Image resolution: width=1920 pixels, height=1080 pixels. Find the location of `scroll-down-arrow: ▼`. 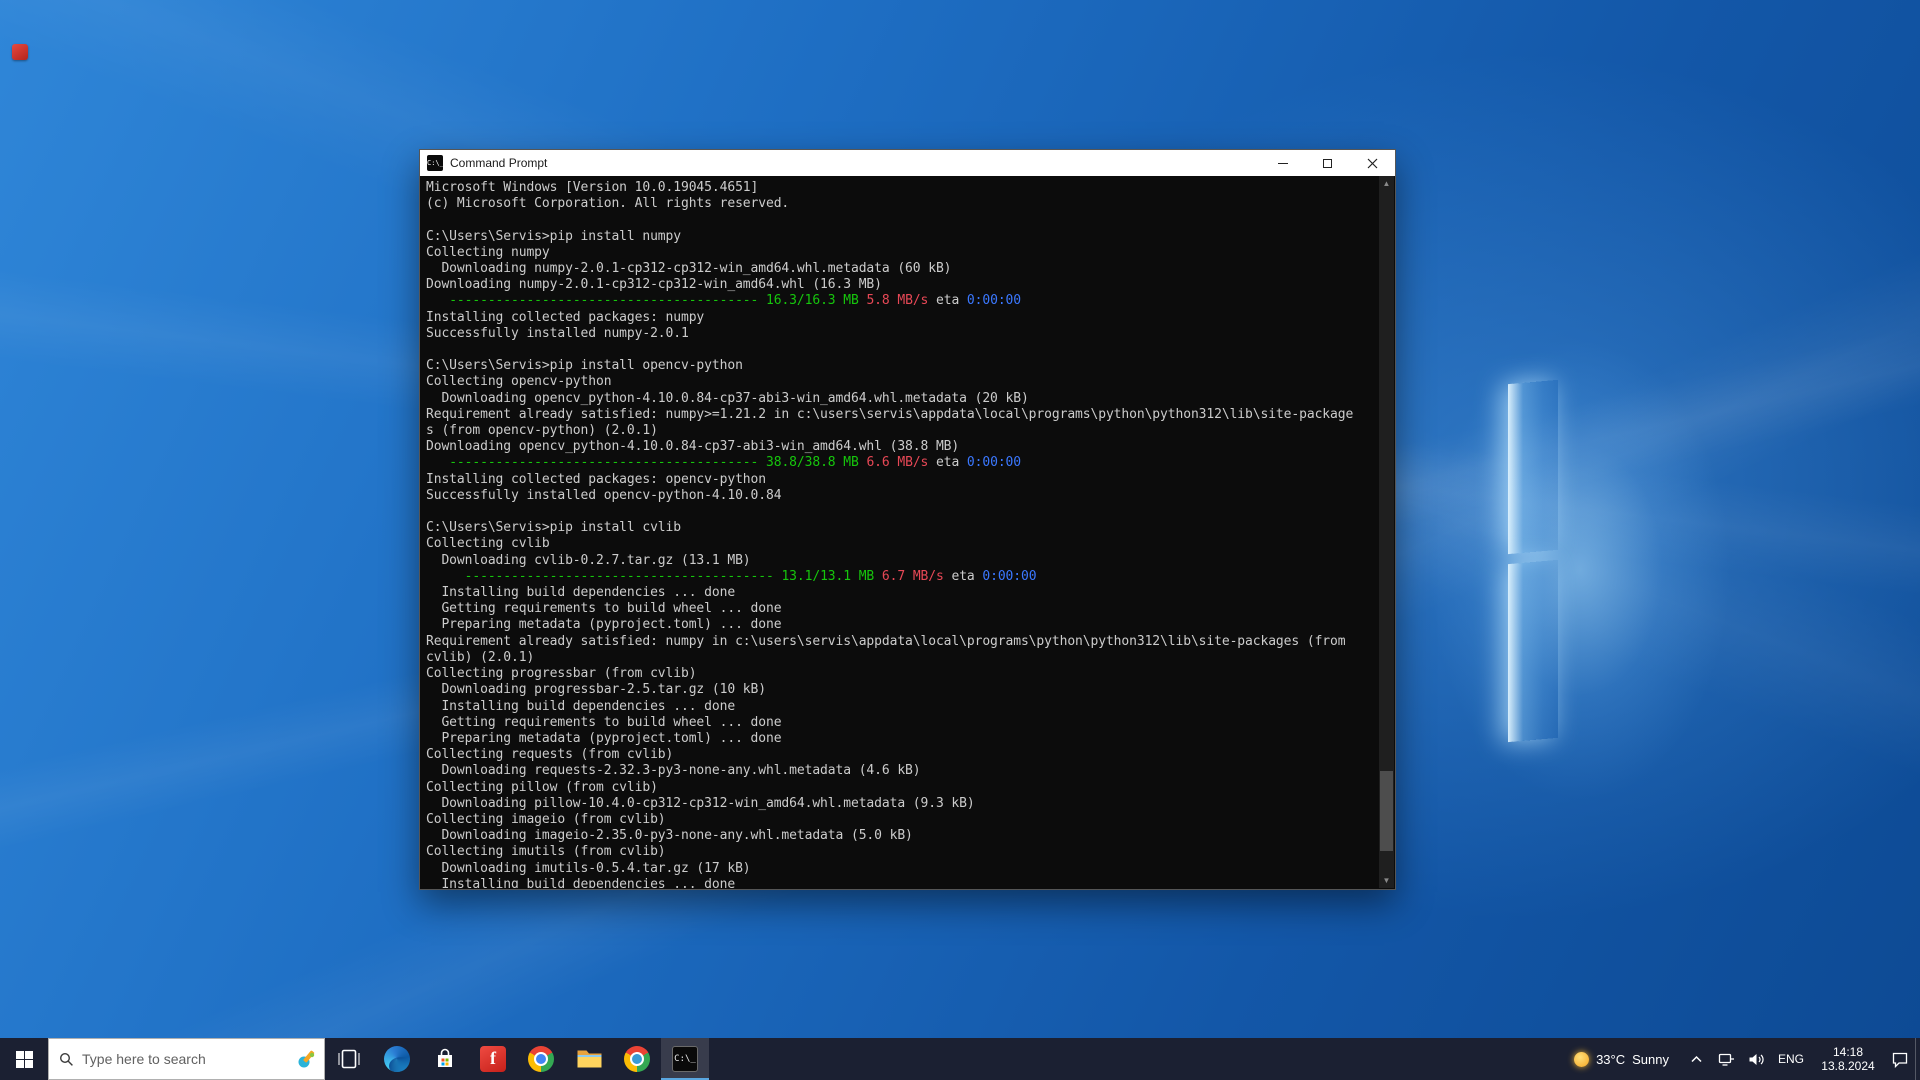

scroll-down-arrow: ▼ is located at coordinates (1386, 880).